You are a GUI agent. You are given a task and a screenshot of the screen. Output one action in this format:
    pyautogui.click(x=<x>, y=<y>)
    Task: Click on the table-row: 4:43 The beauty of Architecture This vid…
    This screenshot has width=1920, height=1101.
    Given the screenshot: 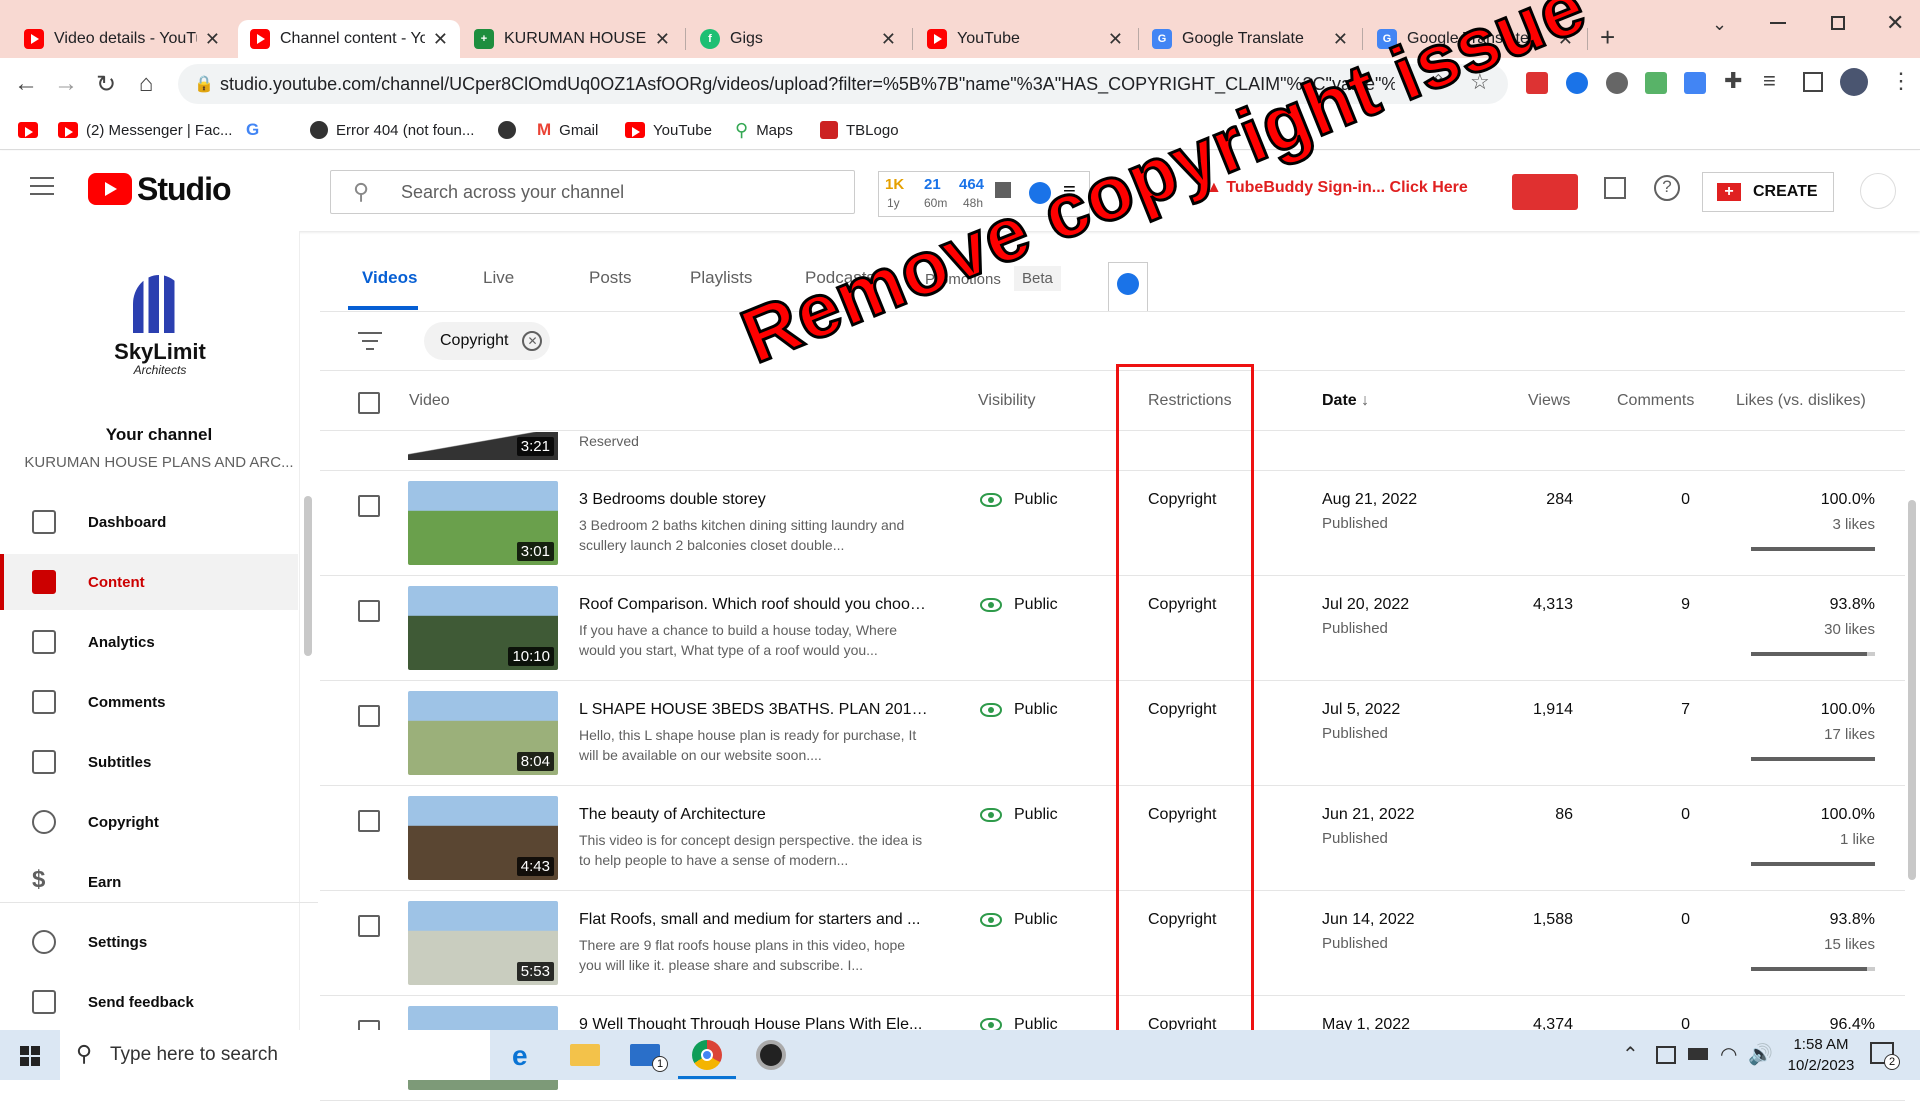 What is the action you would take?
    pyautogui.click(x=1112, y=838)
    